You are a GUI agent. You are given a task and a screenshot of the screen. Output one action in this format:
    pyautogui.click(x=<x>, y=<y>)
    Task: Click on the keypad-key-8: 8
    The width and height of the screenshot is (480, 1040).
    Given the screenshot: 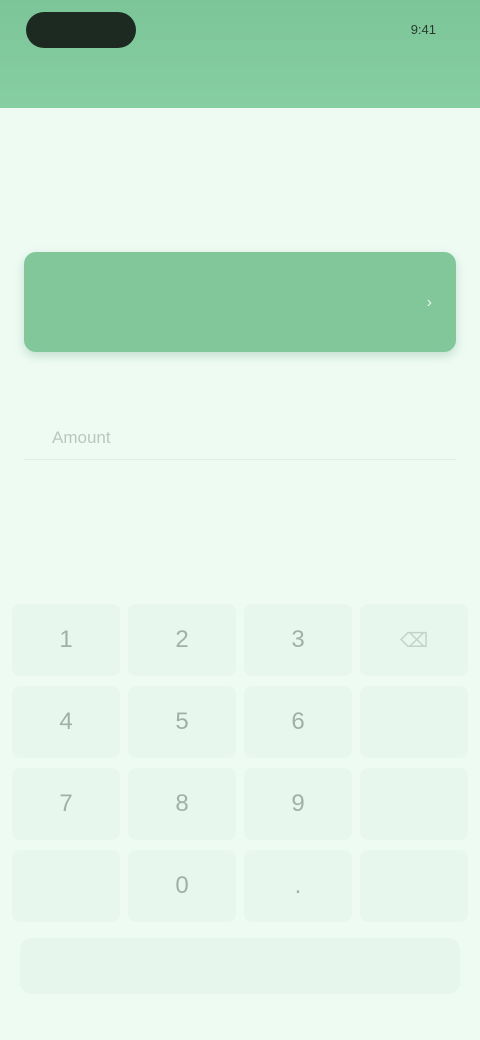 What is the action you would take?
    pyautogui.click(x=182, y=804)
    